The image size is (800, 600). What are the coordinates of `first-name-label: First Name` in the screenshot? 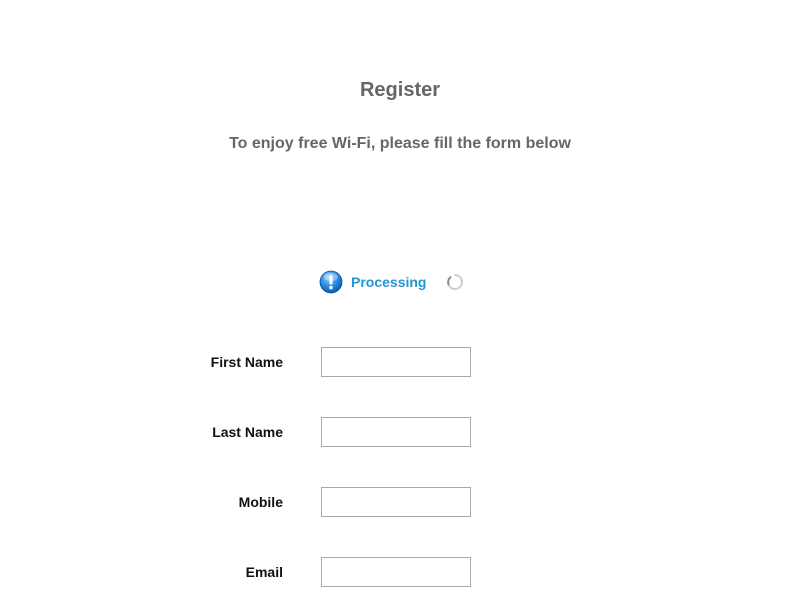 It's located at (246, 362).